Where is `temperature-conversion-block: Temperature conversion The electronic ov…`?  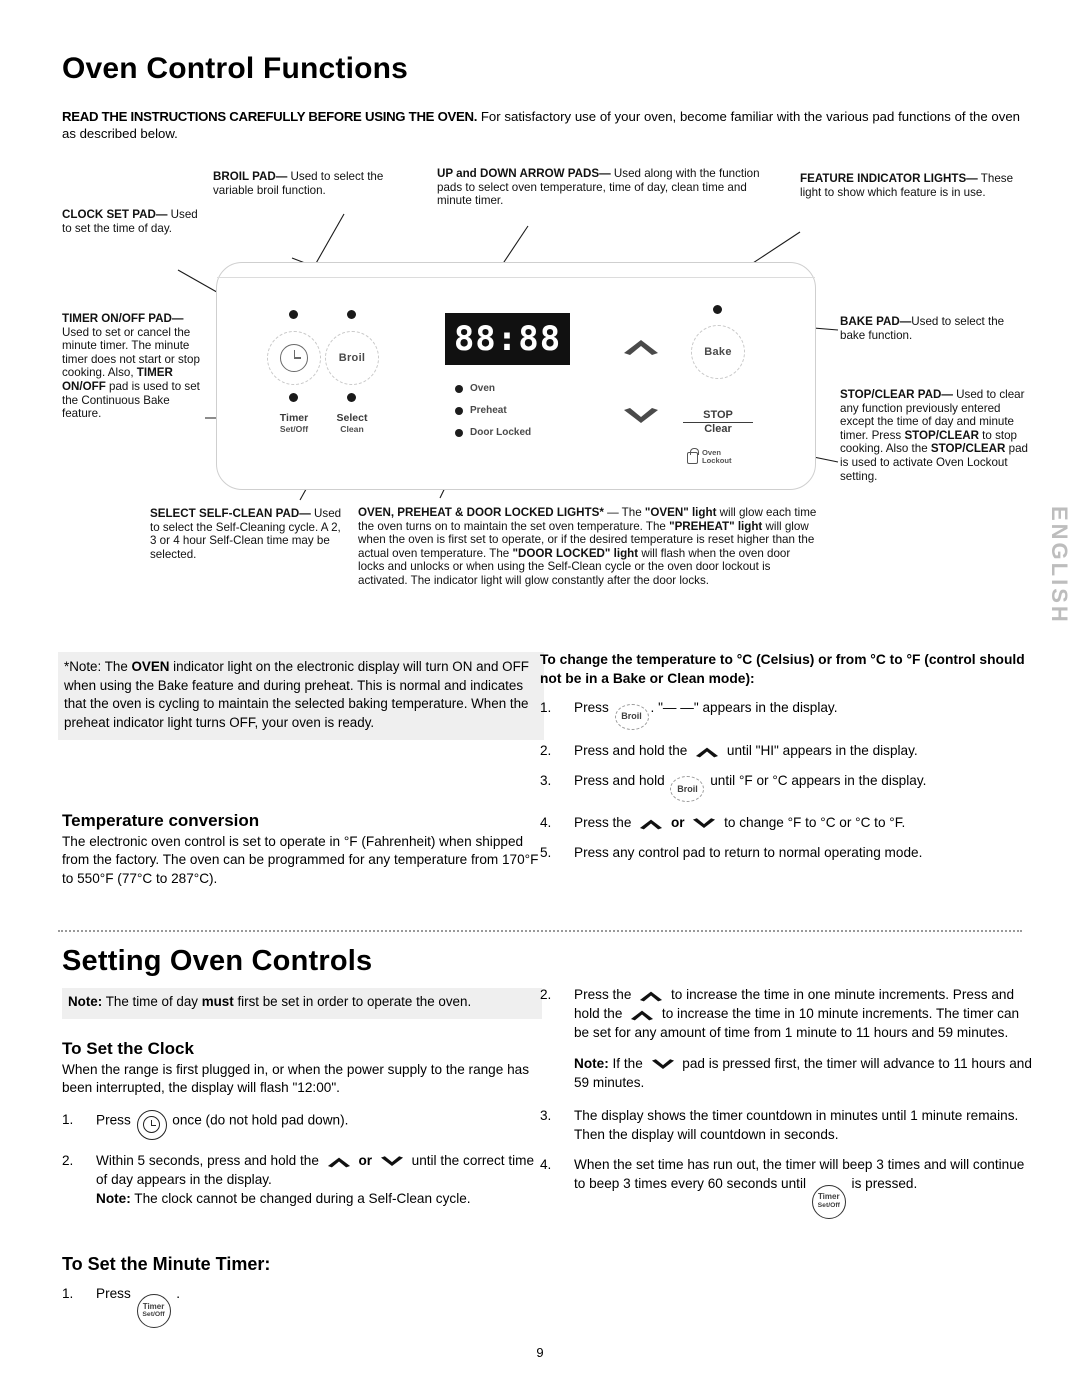 temperature-conversion-block: Temperature conversion The electronic ov… is located at coordinates (303, 849).